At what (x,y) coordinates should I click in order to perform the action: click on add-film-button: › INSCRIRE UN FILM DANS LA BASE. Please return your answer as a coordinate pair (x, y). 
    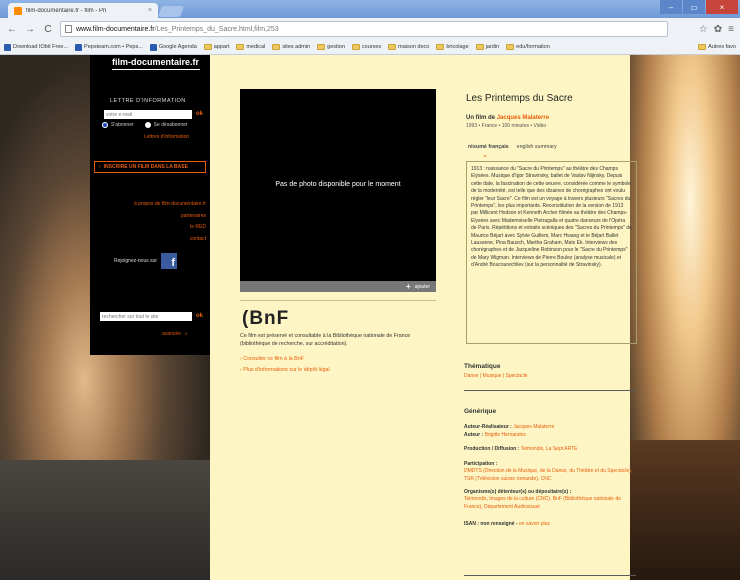
    Looking at the image, I should click on (150, 167).